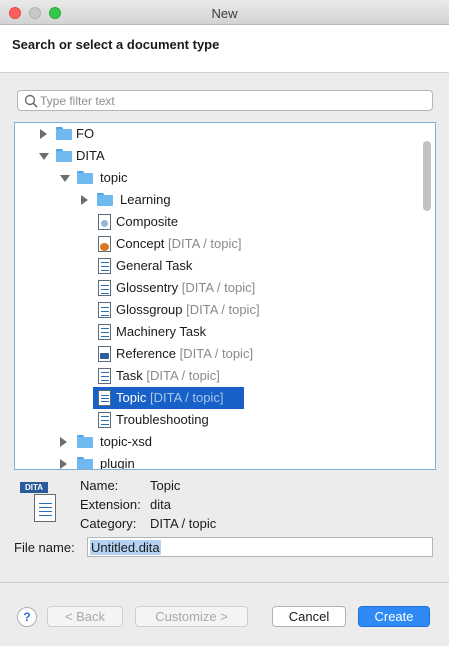 The height and width of the screenshot is (646, 449). What do you see at coordinates (217, 134) in the screenshot?
I see `tree-item-fo: FO` at bounding box center [217, 134].